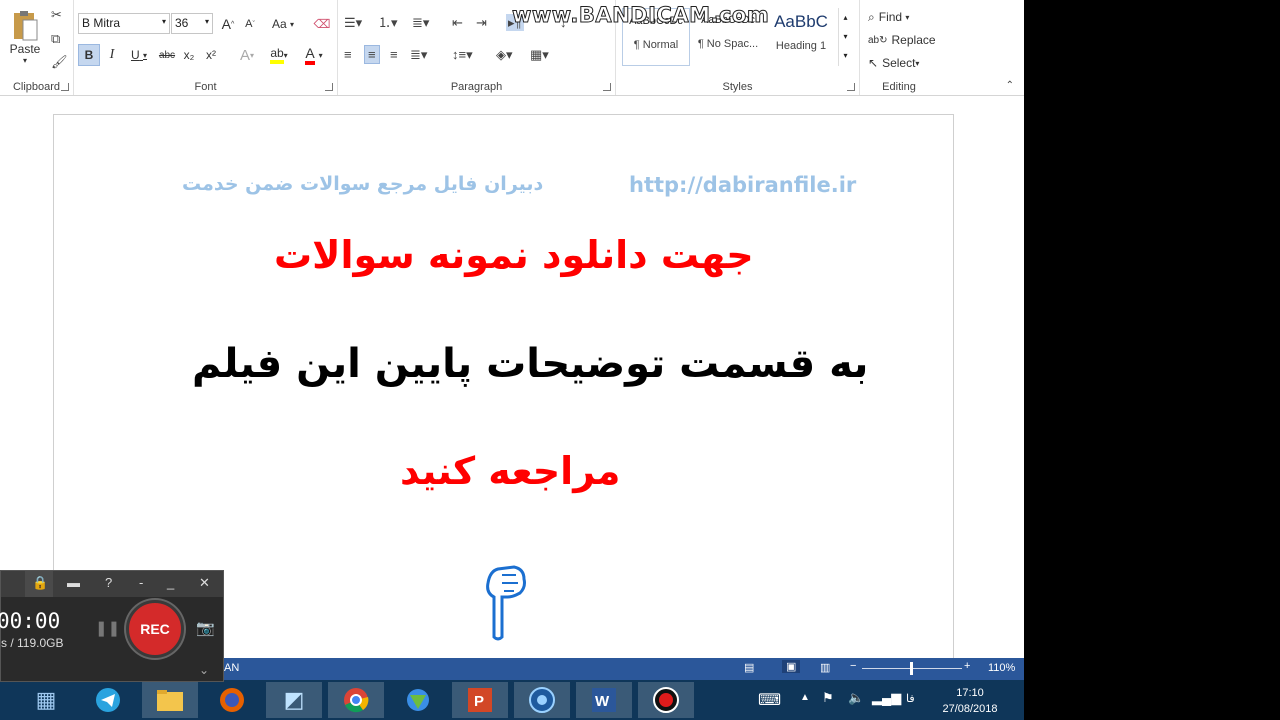 Image resolution: width=1280 pixels, height=720 pixels. Describe the element at coordinates (250, 24) in the screenshot. I see `shrink-font-button: Aˇ` at that location.